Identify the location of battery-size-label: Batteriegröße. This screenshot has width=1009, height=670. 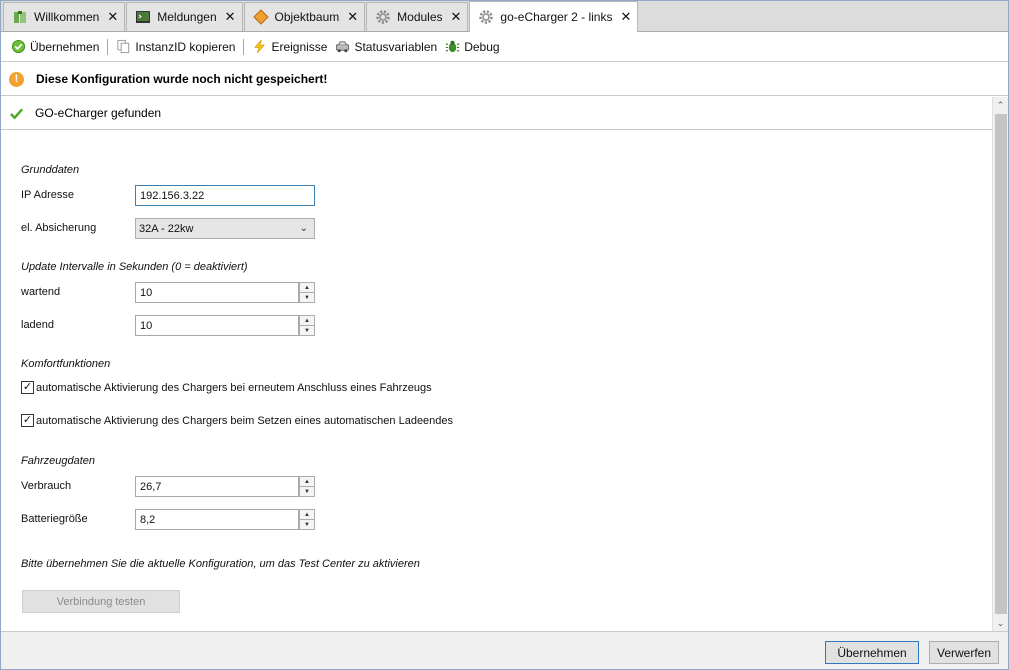
(54, 519).